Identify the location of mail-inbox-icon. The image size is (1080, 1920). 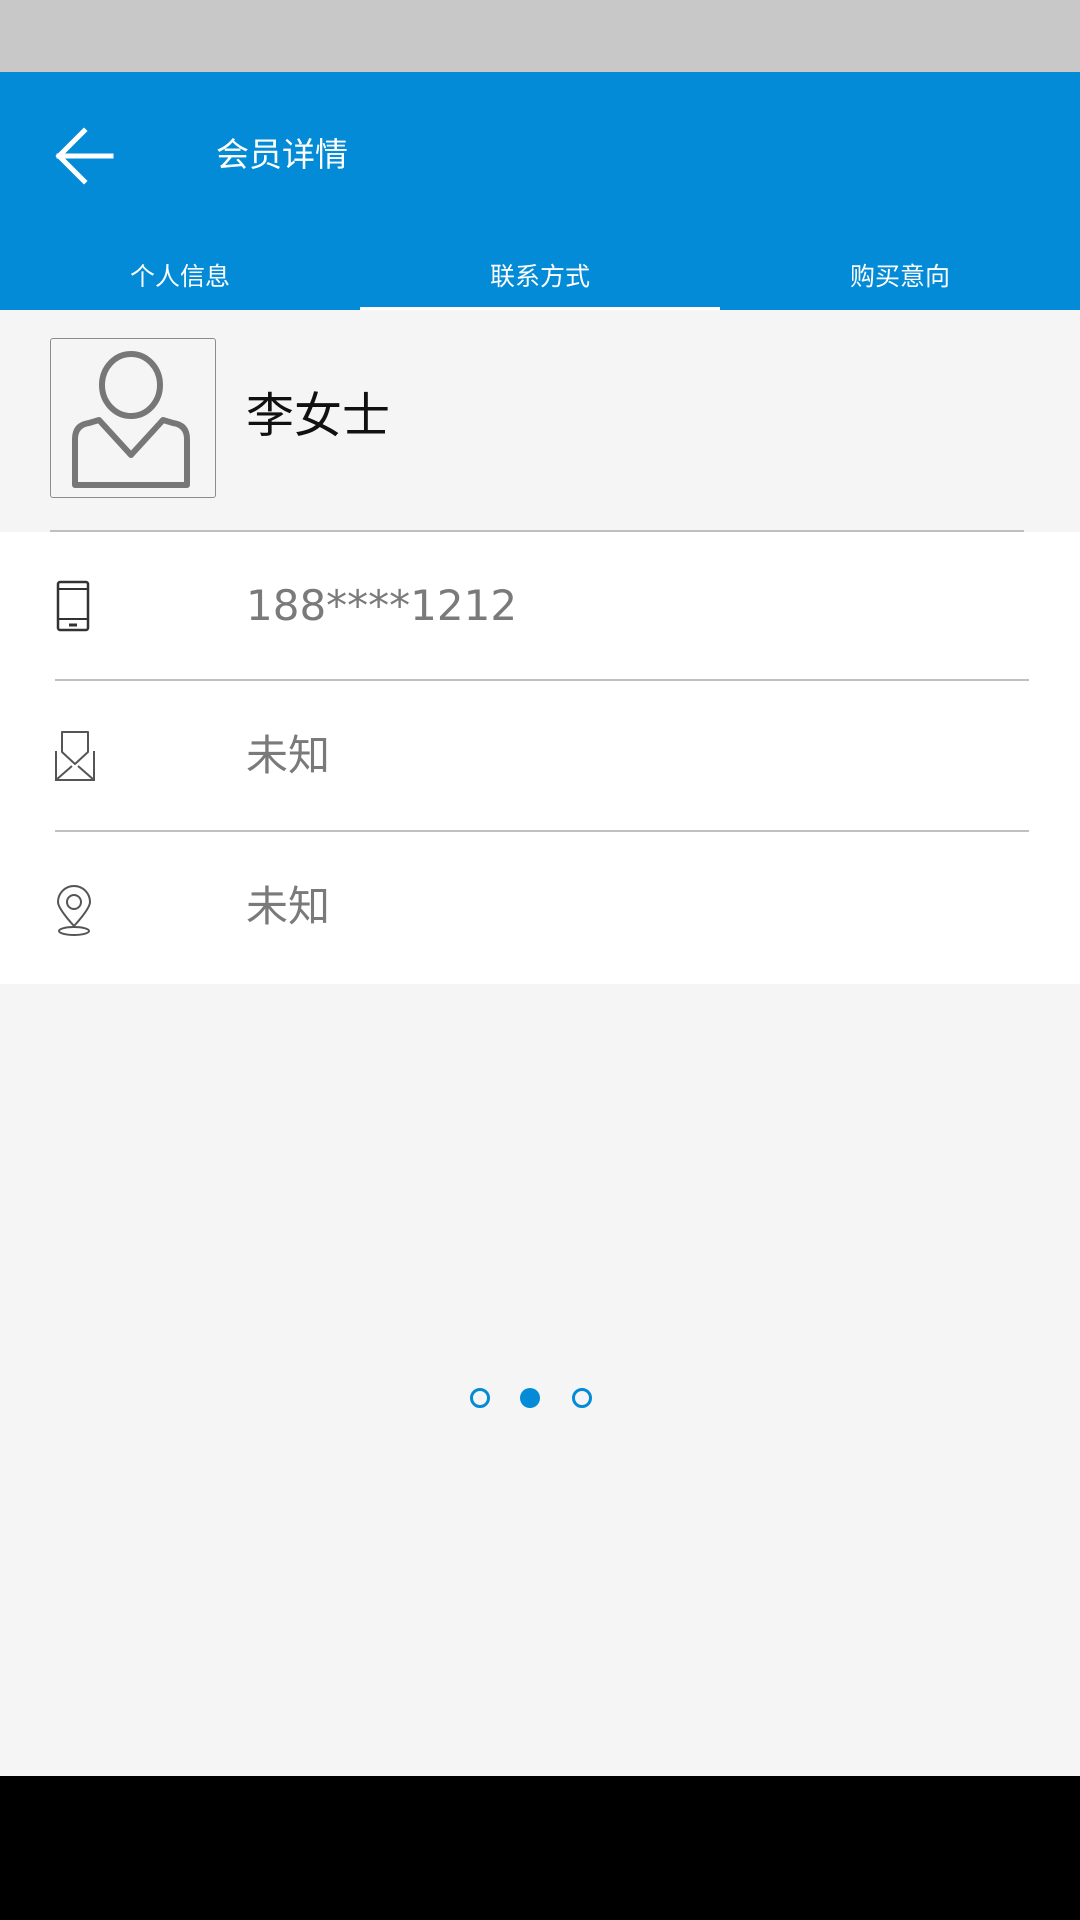
(76, 757).